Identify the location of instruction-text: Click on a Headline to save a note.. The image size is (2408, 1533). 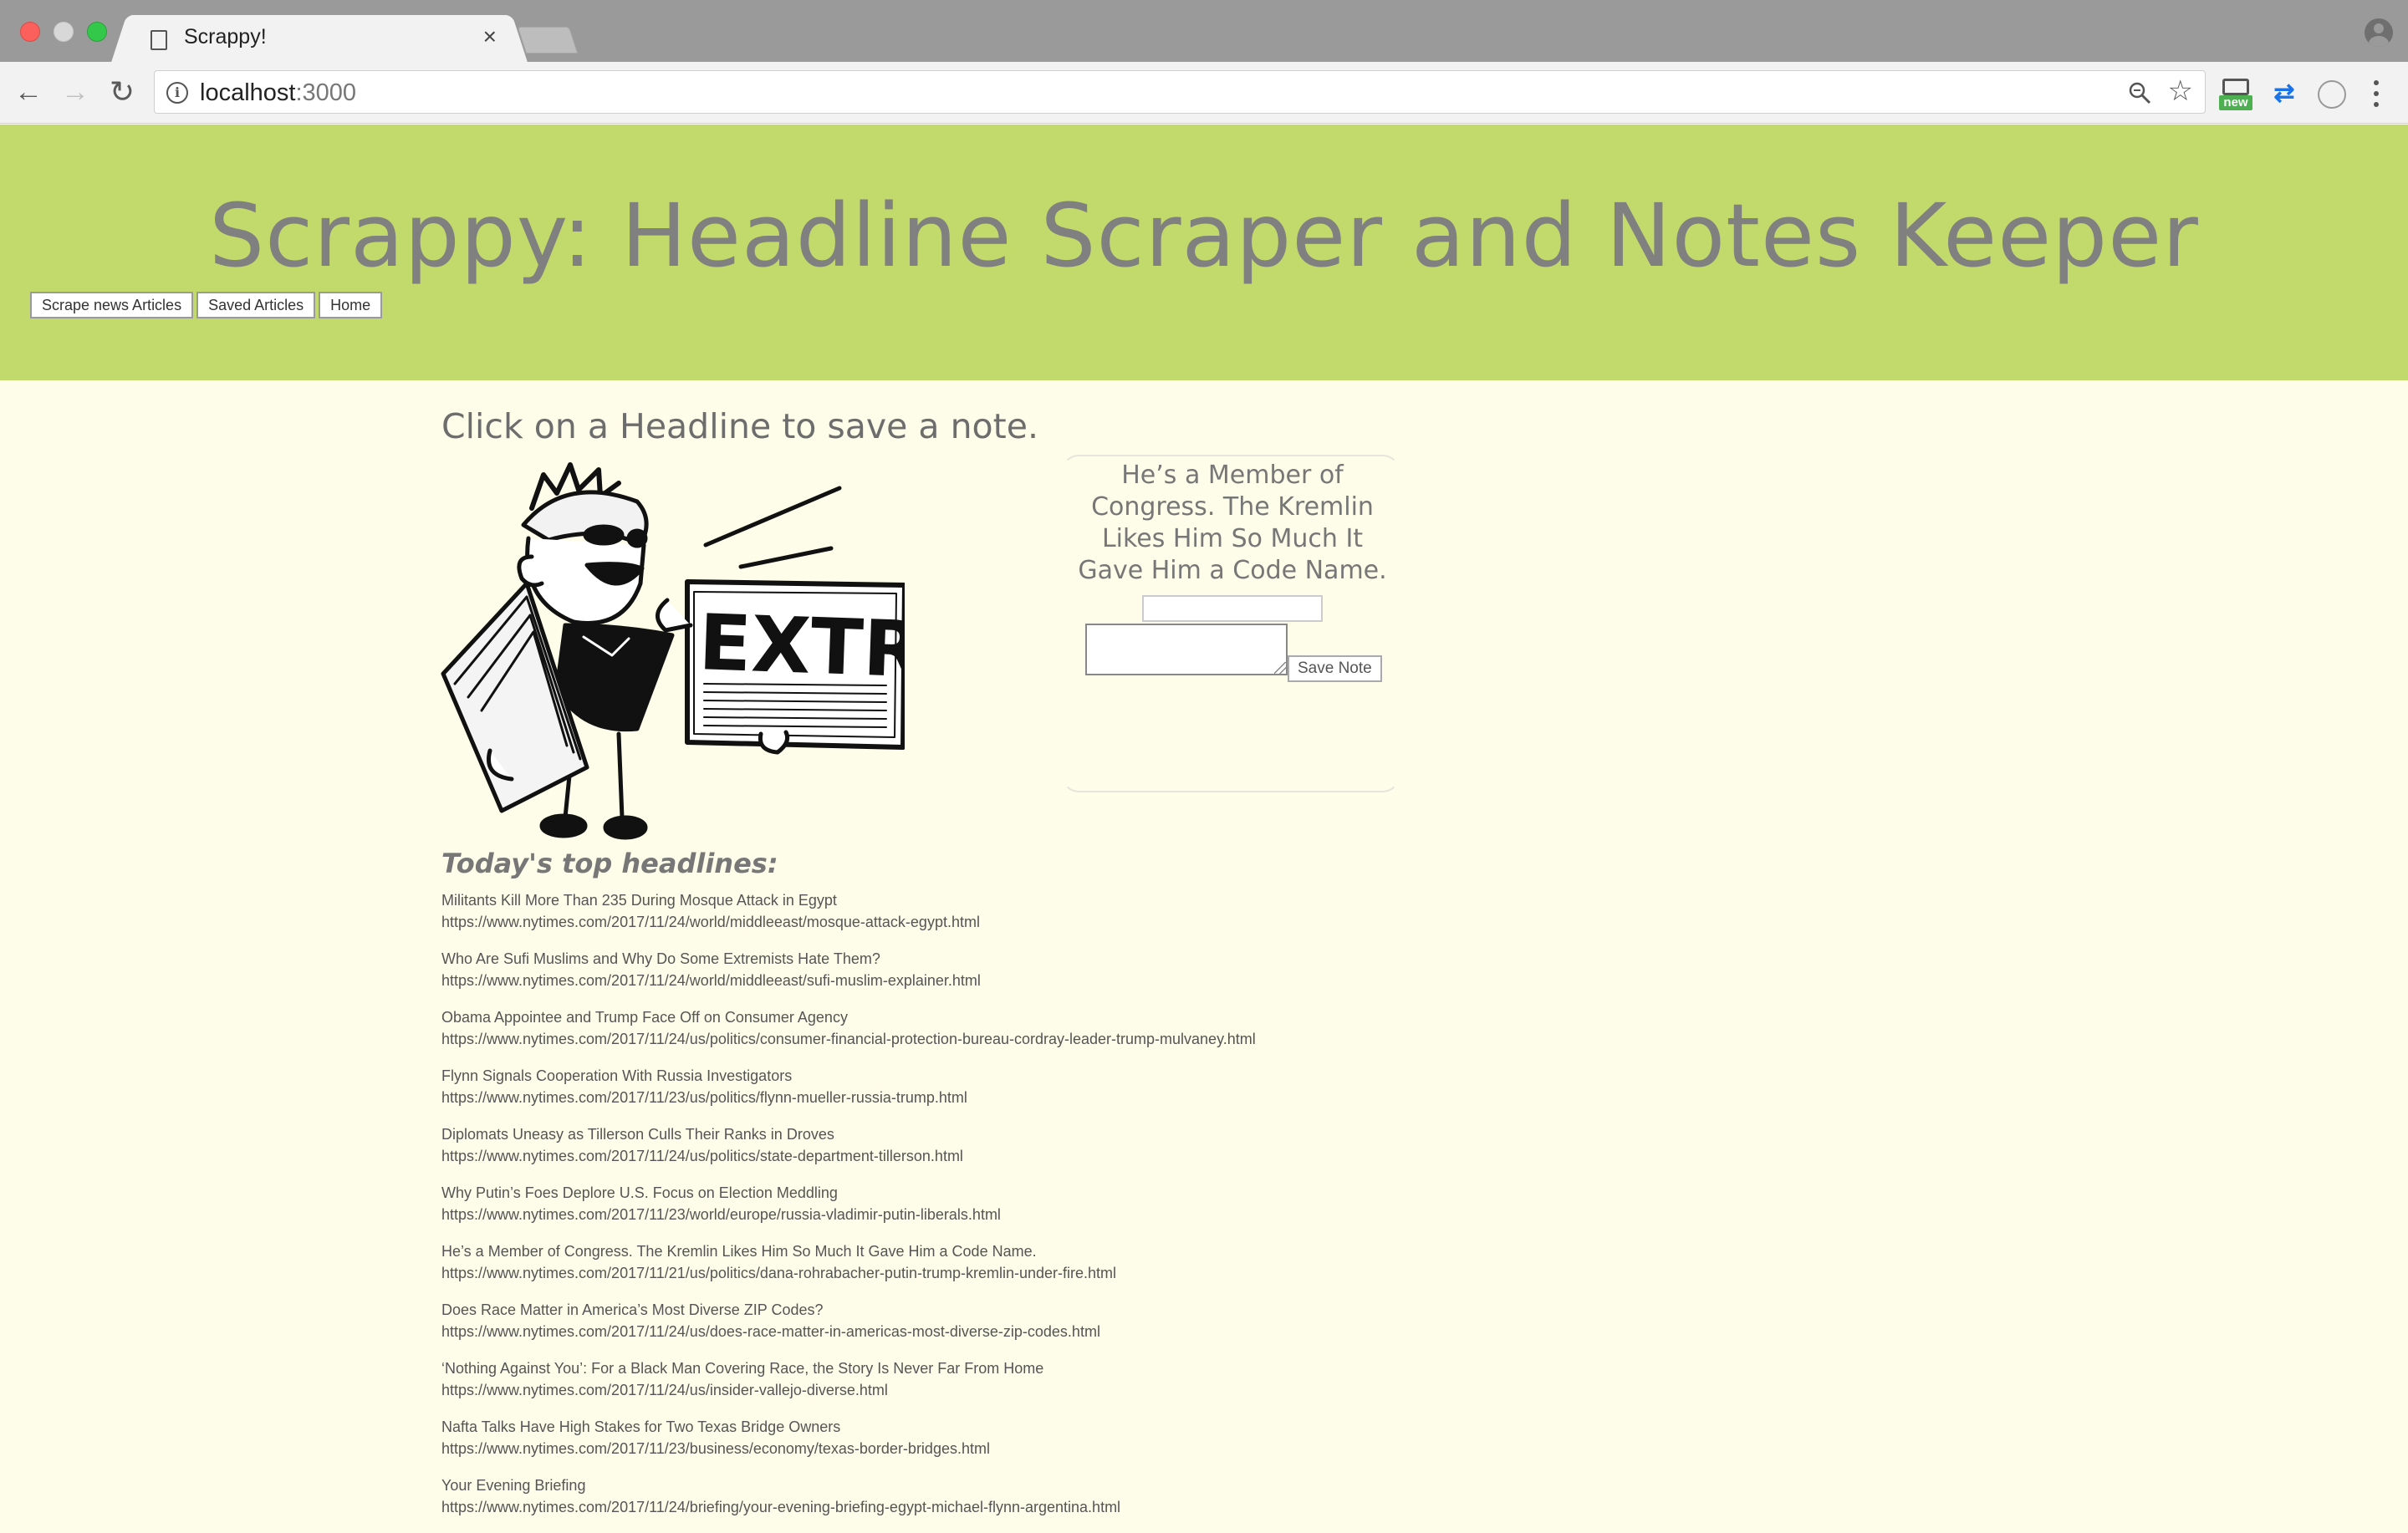
(739, 426).